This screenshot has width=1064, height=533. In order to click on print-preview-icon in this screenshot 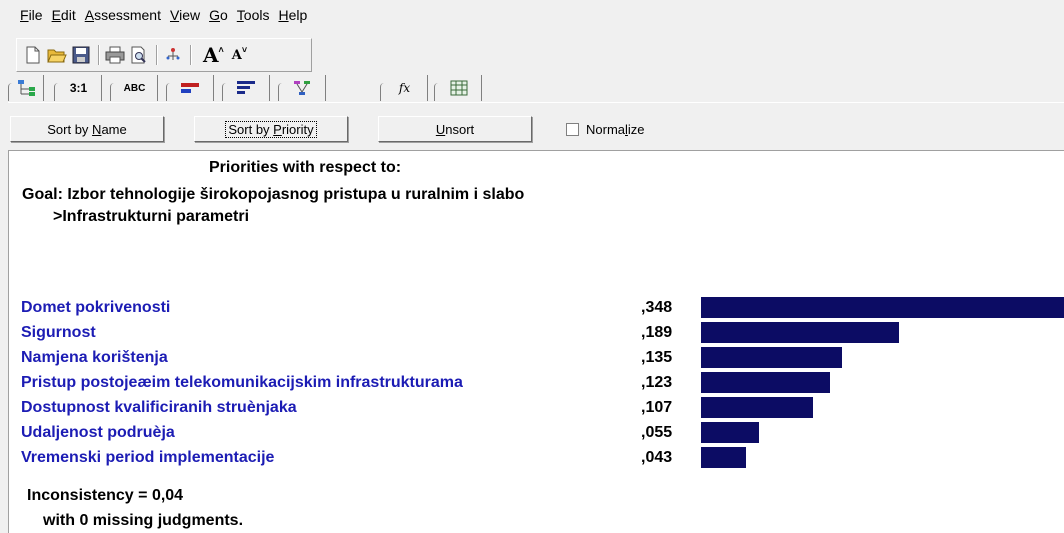, I will do `click(139, 55)`.